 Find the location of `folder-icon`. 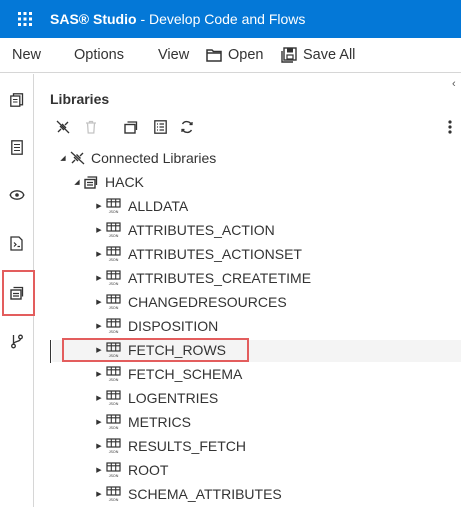

folder-icon is located at coordinates (214, 55).